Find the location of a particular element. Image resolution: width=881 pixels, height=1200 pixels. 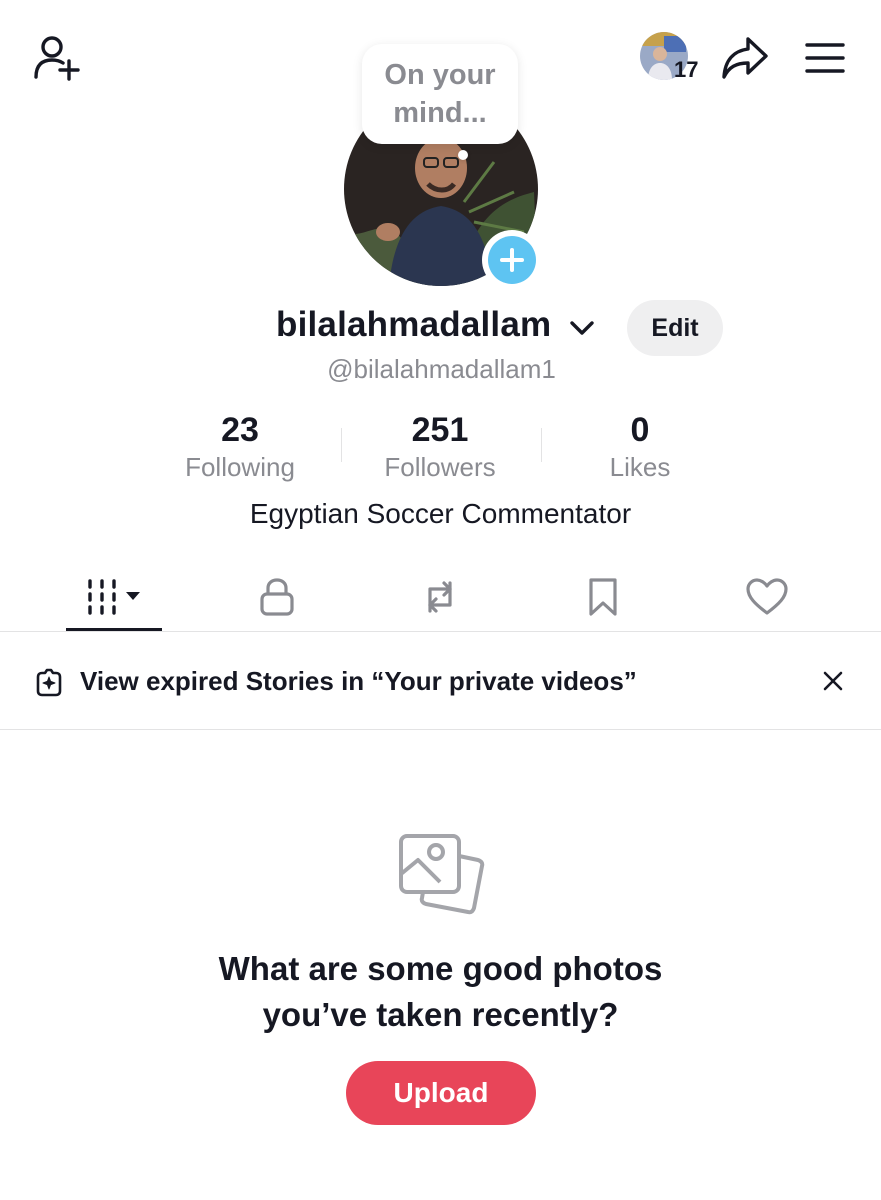

stat-value: 251 is located at coordinates (440, 430).